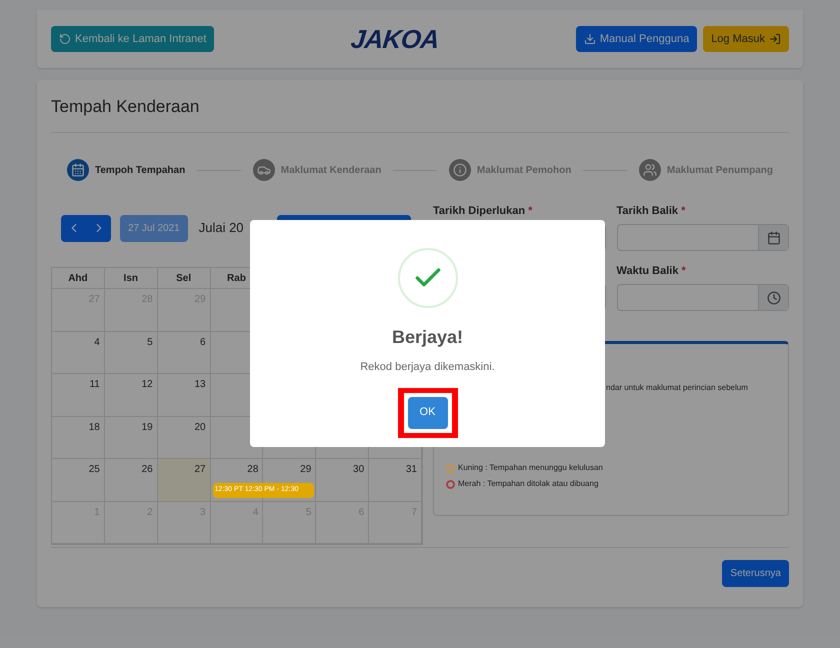 Image resolution: width=840 pixels, height=648 pixels. What do you see at coordinates (236, 279) in the screenshot?
I see `weekday-header: Rab` at bounding box center [236, 279].